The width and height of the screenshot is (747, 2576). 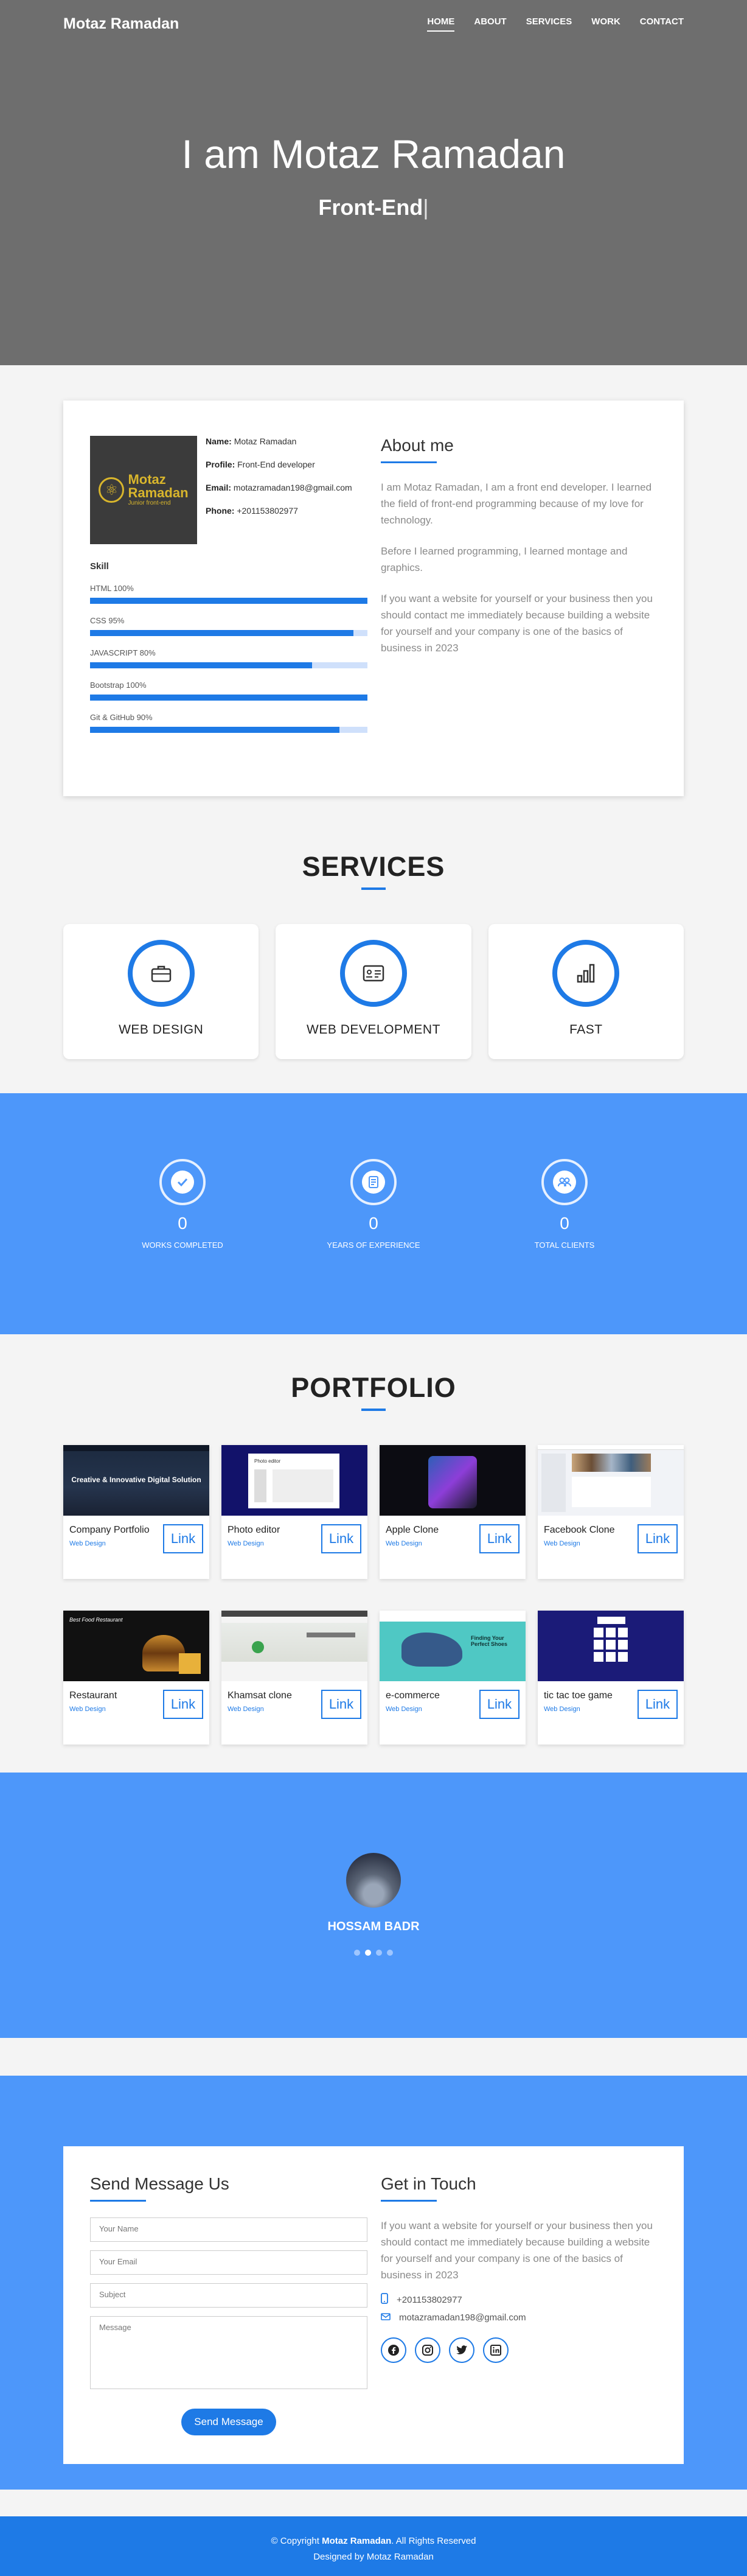 I want to click on portfolio-thumbnail: Best Food Restaurant, so click(x=136, y=1646).